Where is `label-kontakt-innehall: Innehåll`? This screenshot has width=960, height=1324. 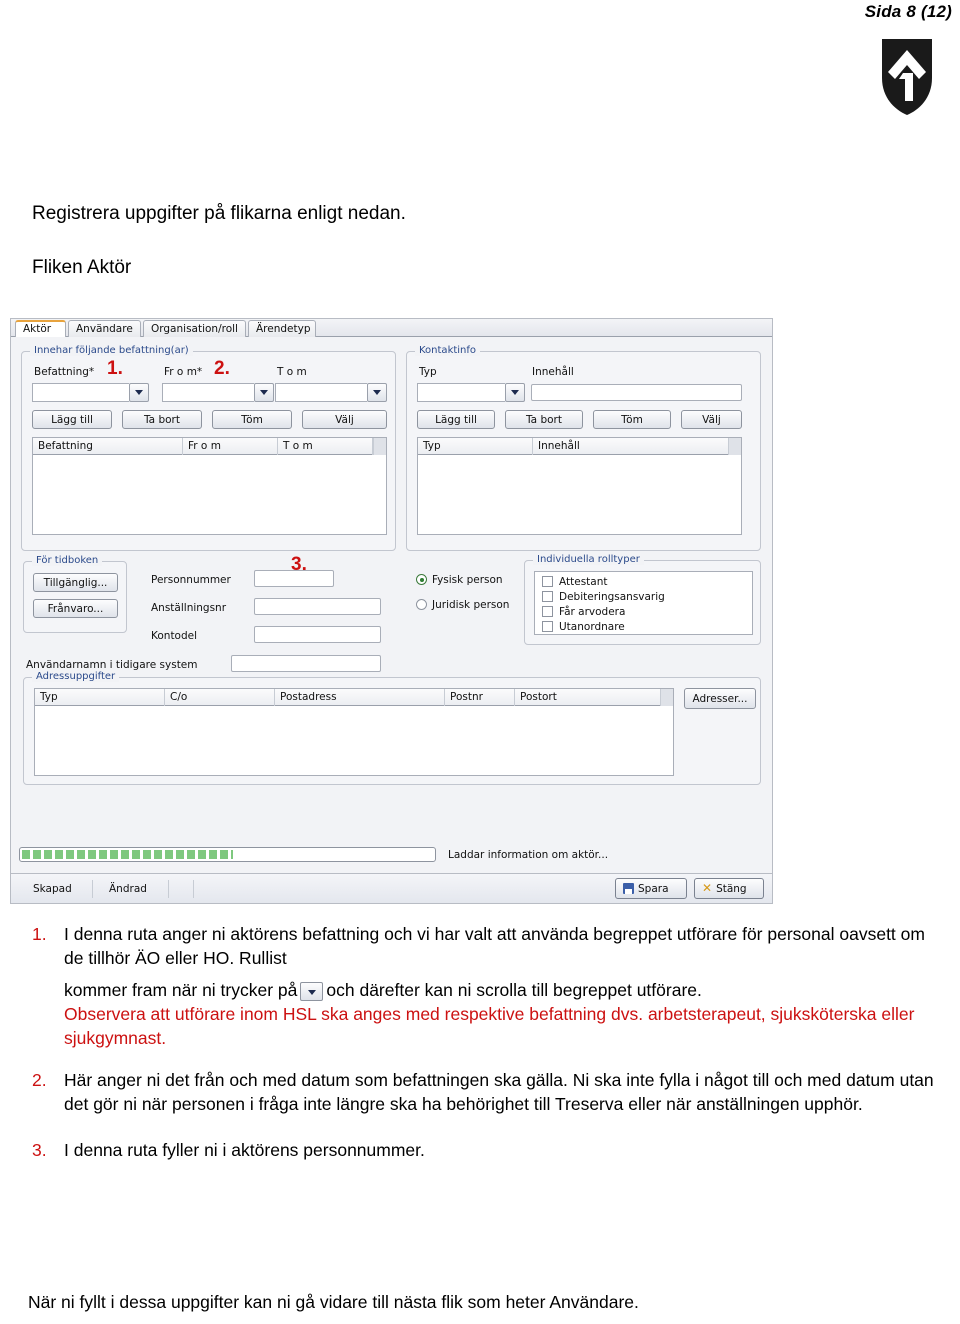 label-kontakt-innehall: Innehåll is located at coordinates (553, 372).